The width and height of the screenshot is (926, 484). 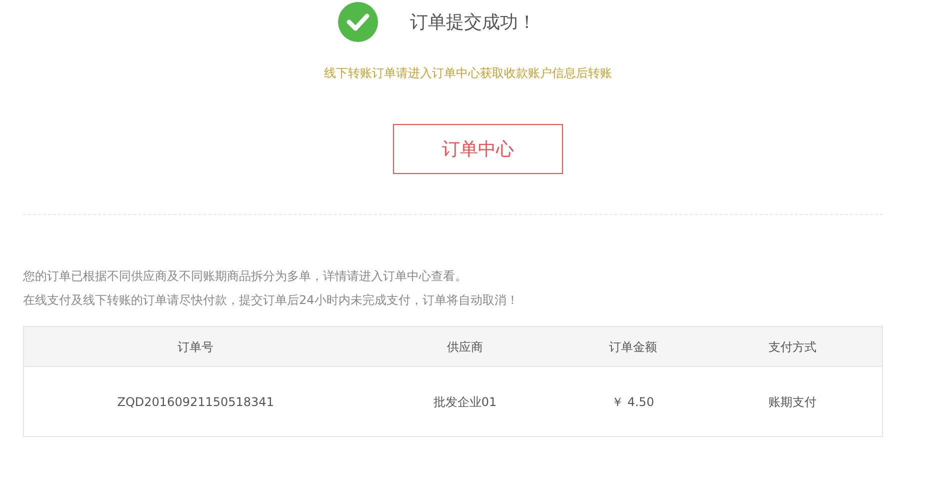 What do you see at coordinates (358, 22) in the screenshot?
I see `success-check-icon` at bounding box center [358, 22].